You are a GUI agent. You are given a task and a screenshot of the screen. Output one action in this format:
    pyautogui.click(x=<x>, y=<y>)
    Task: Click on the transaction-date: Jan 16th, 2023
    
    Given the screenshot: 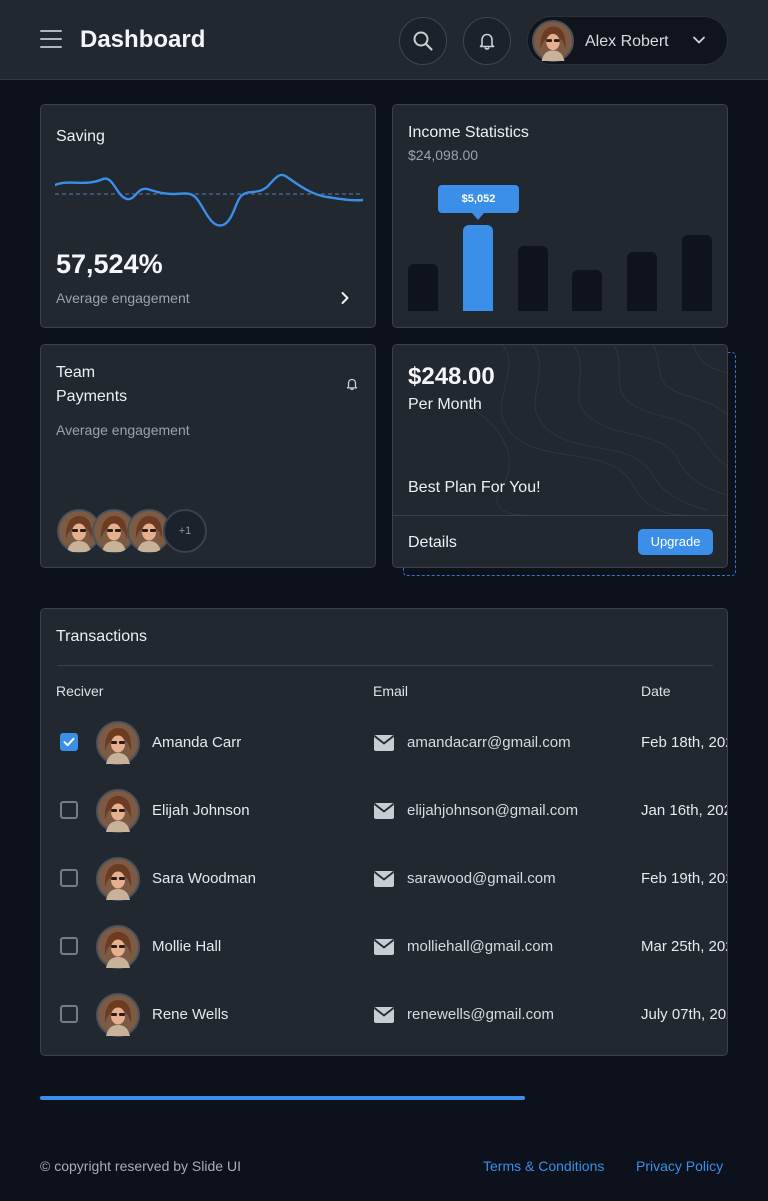 What is the action you would take?
    pyautogui.click(x=684, y=810)
    